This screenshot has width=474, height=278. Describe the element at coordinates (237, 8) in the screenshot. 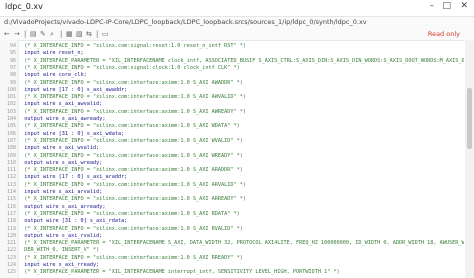

I see `title-bar: ldpc_0.xv – □ ✕` at that location.